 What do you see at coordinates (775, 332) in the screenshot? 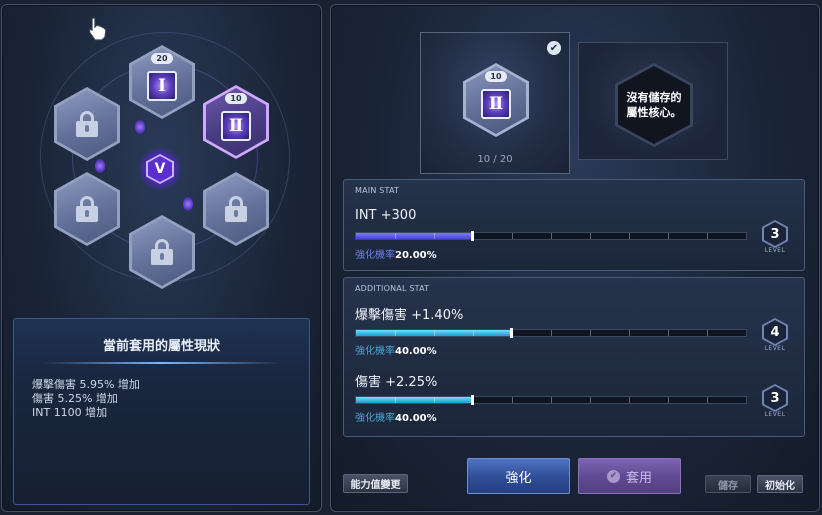
I see `level-number: 4` at bounding box center [775, 332].